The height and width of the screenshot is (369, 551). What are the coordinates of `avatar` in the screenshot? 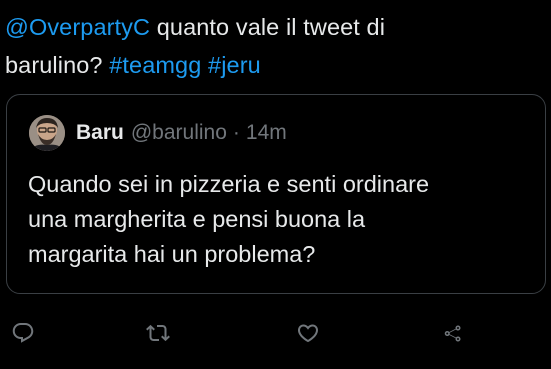 It's located at (47, 133).